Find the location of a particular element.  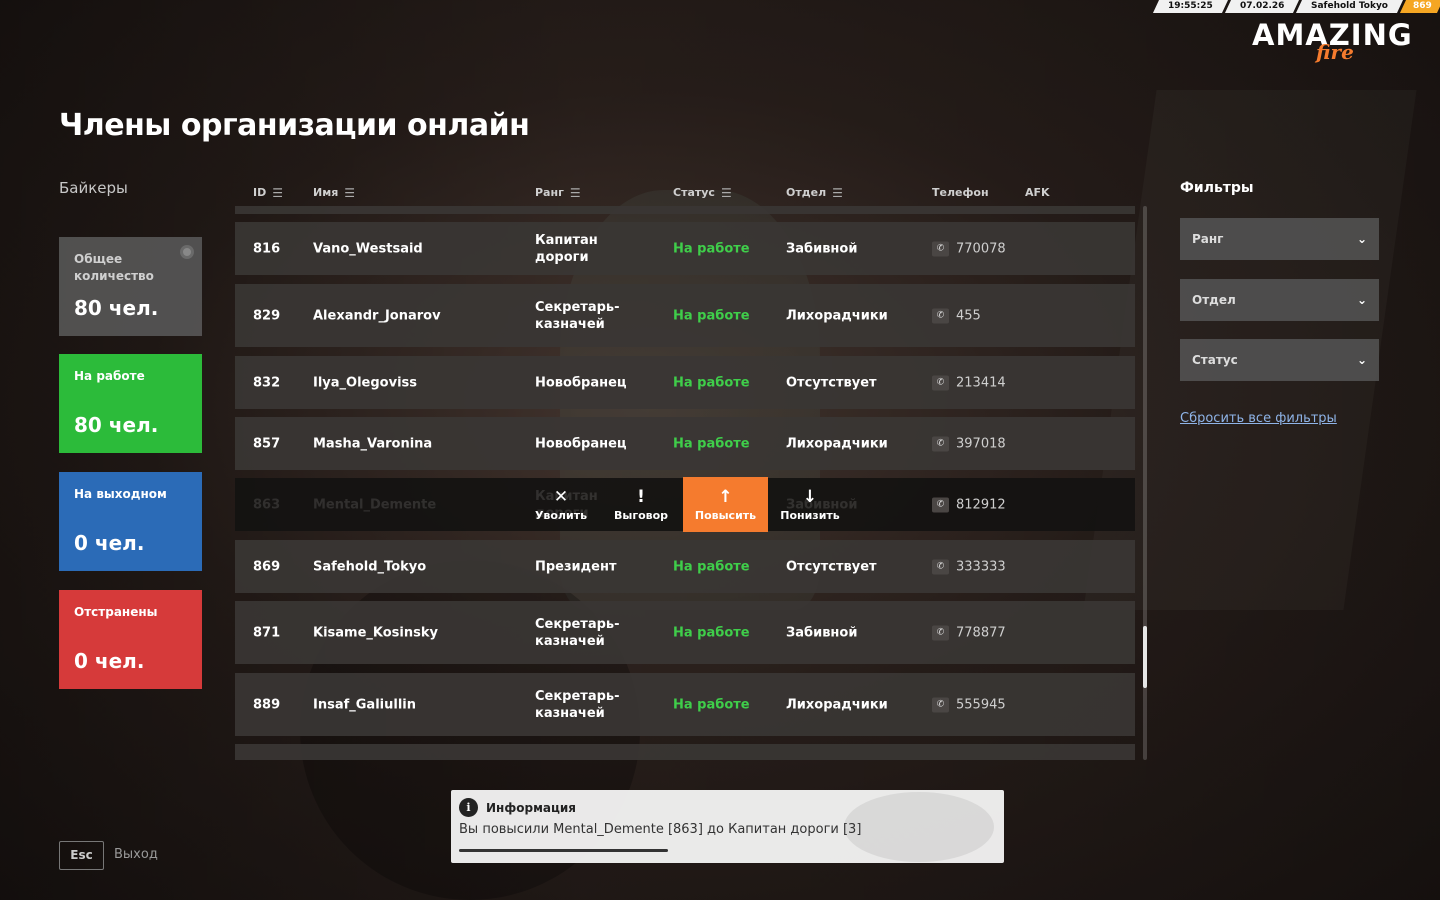

stat-value: 80 чел. is located at coordinates (116, 308).